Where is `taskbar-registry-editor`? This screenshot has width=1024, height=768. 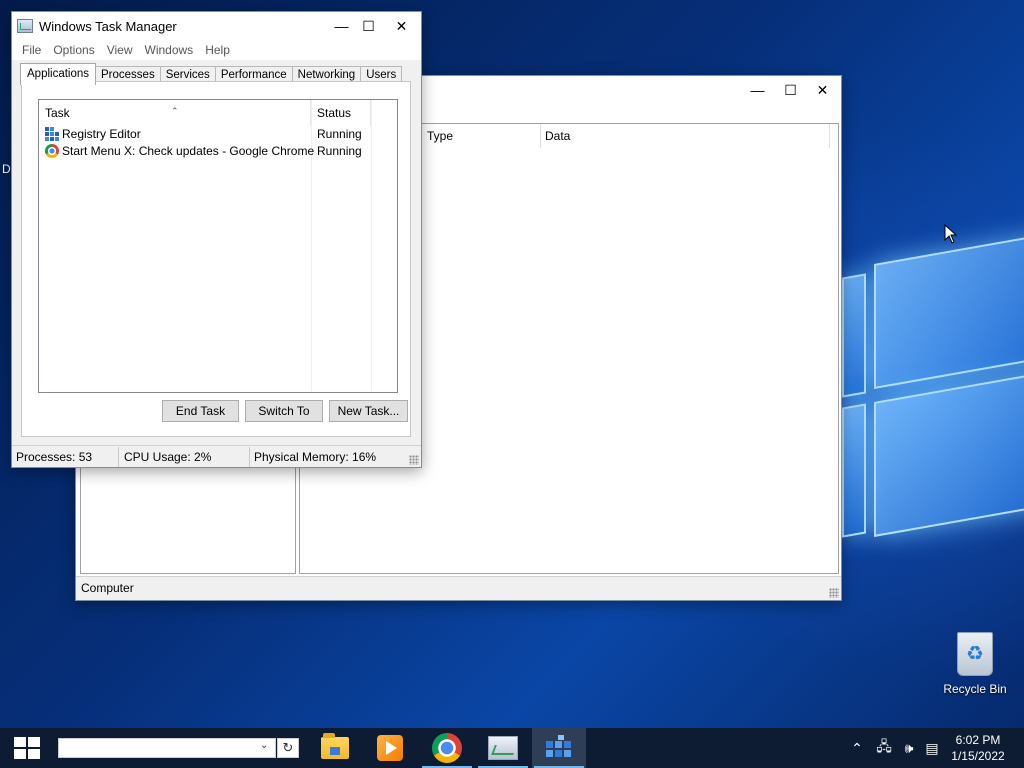 taskbar-registry-editor is located at coordinates (559, 748).